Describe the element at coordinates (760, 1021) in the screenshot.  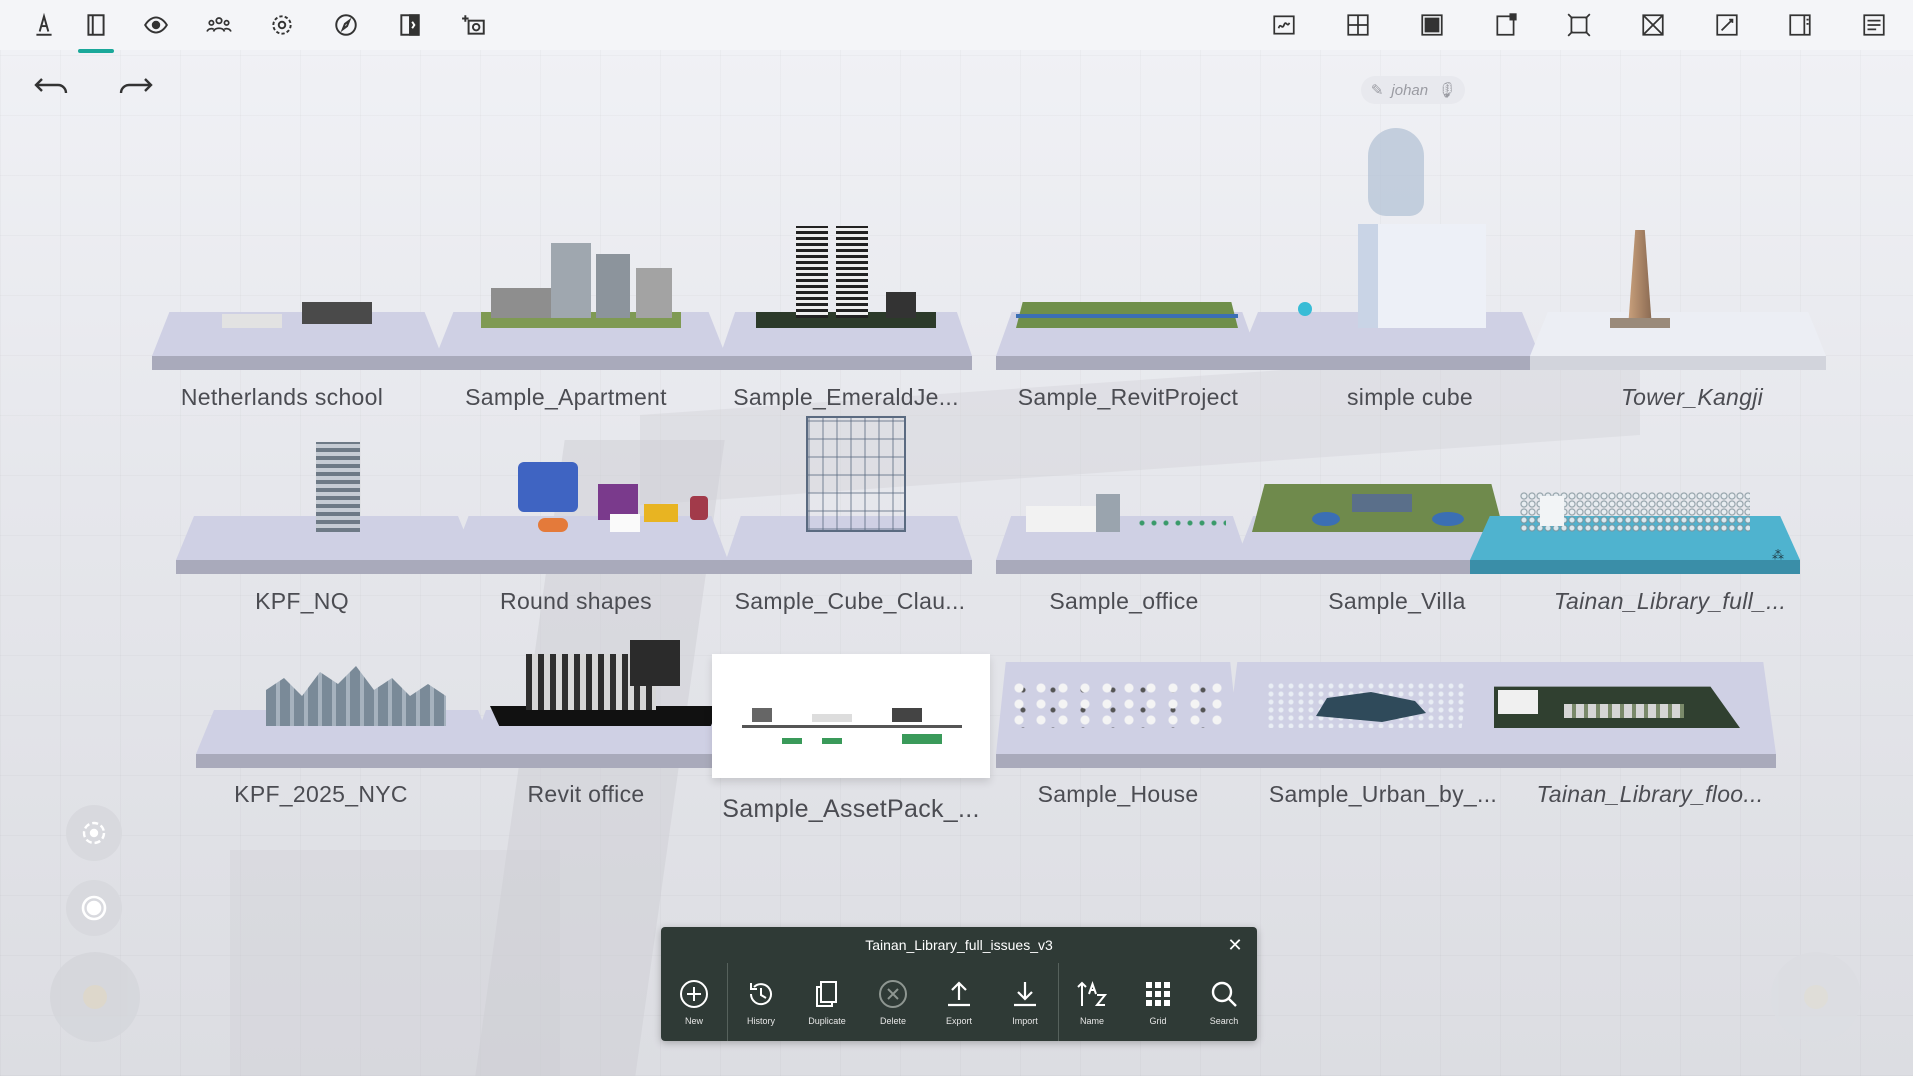
I see `history-label: History` at that location.